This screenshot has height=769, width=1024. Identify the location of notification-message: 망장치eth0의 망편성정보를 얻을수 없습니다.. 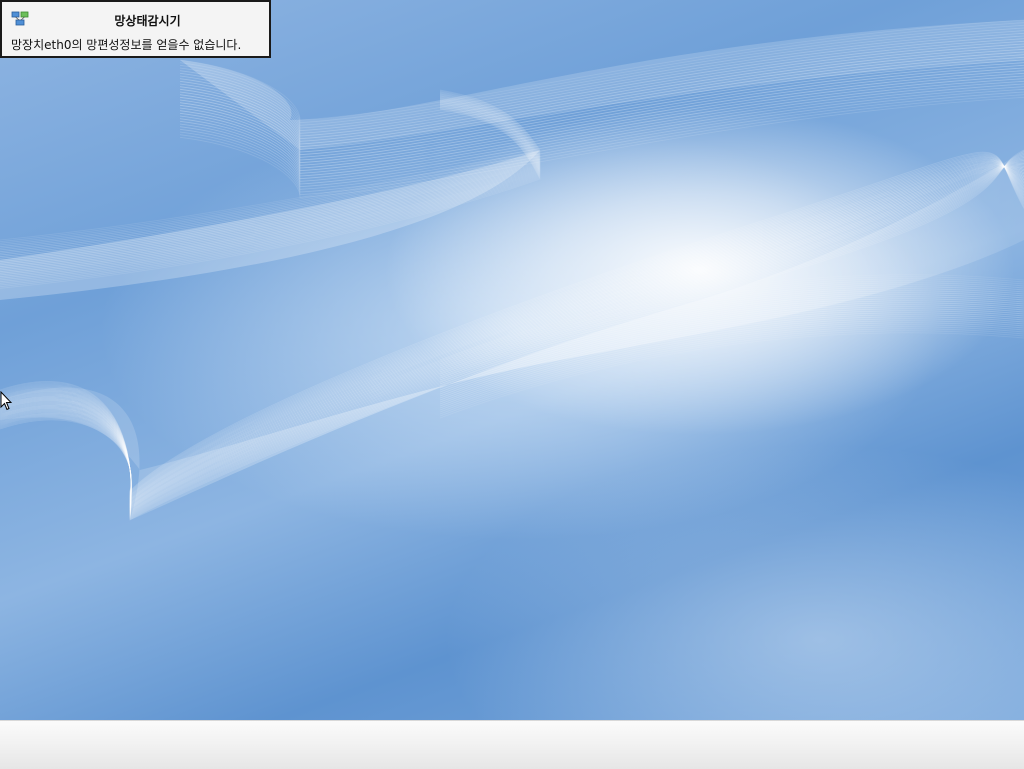
(126, 45).